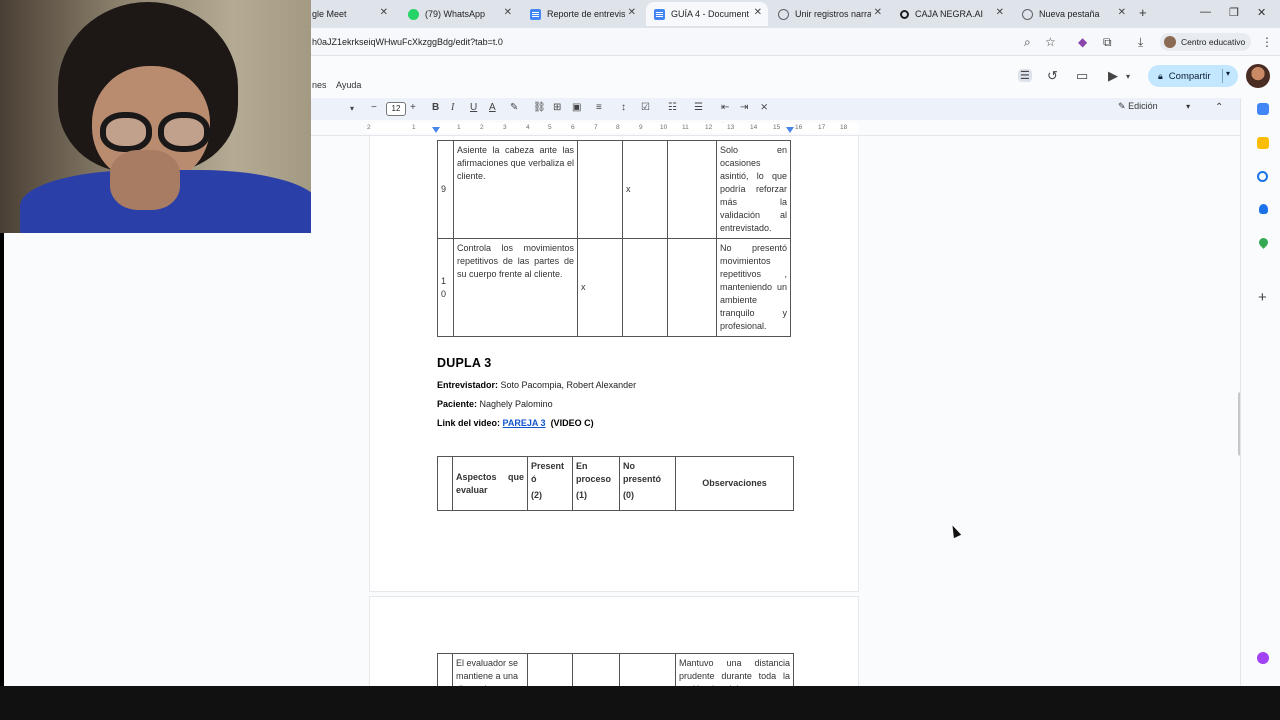  I want to click on keep-icon, so click(1263, 143).